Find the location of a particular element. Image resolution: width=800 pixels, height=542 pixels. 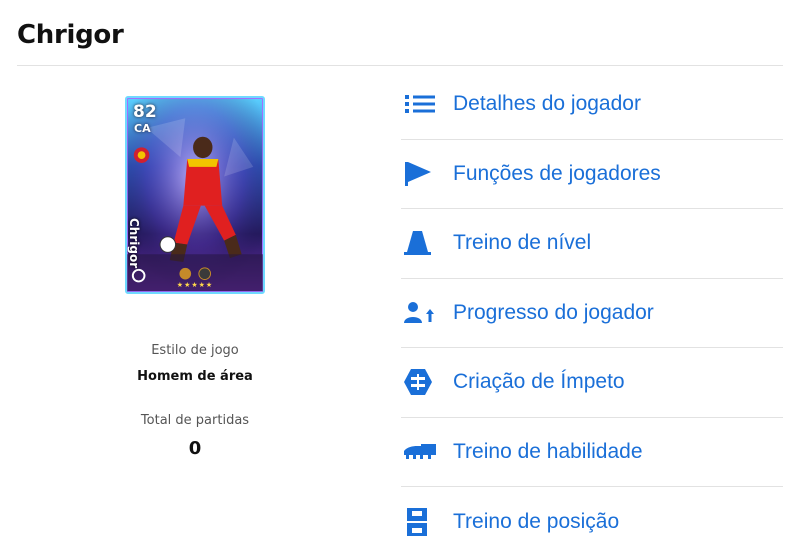

play-style-value: Homem de área is located at coordinates (195, 376).